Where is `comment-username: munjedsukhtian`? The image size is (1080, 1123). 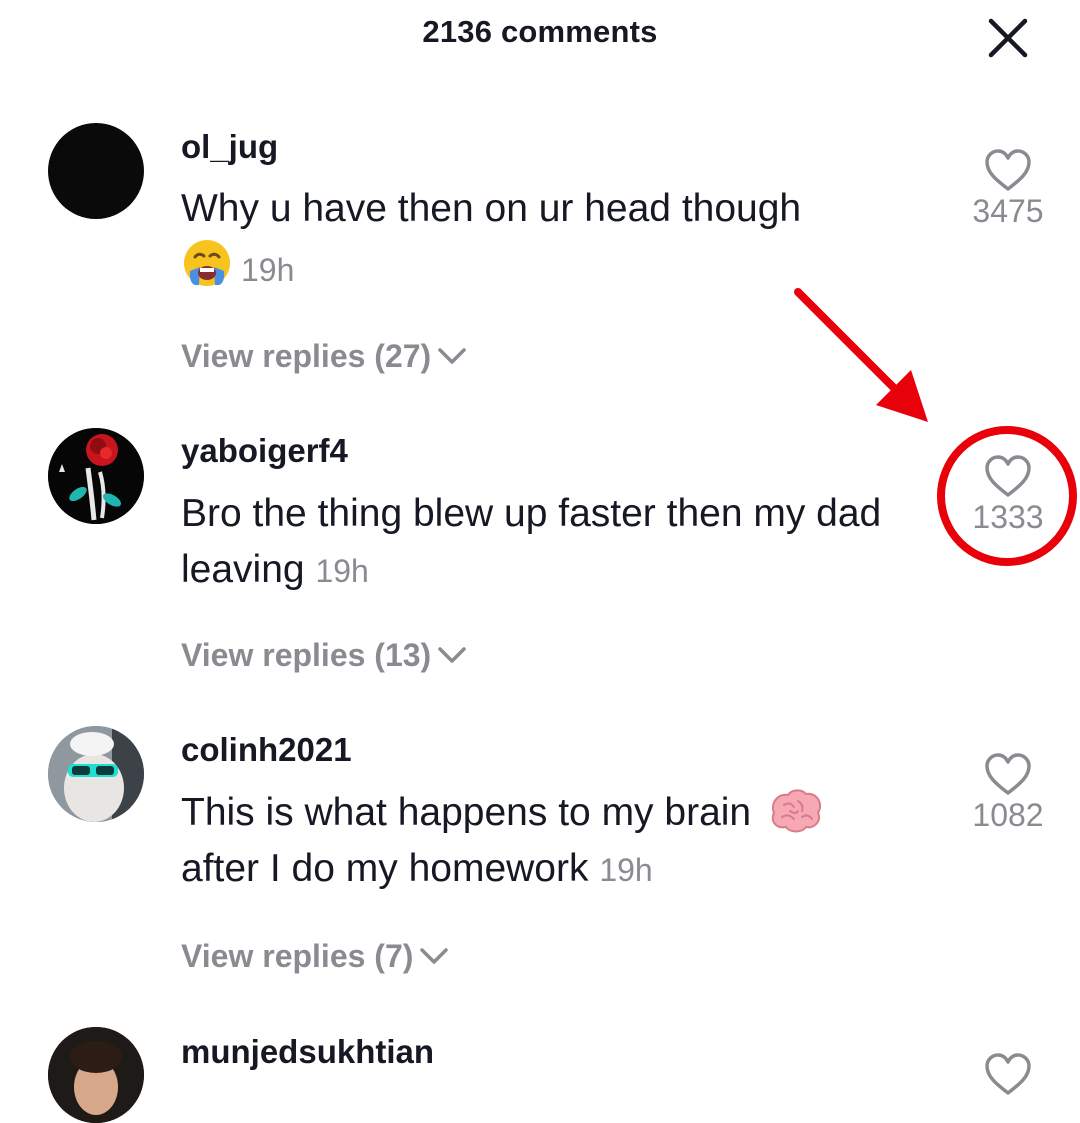
comment-username: munjedsukhtian is located at coordinates (307, 1052).